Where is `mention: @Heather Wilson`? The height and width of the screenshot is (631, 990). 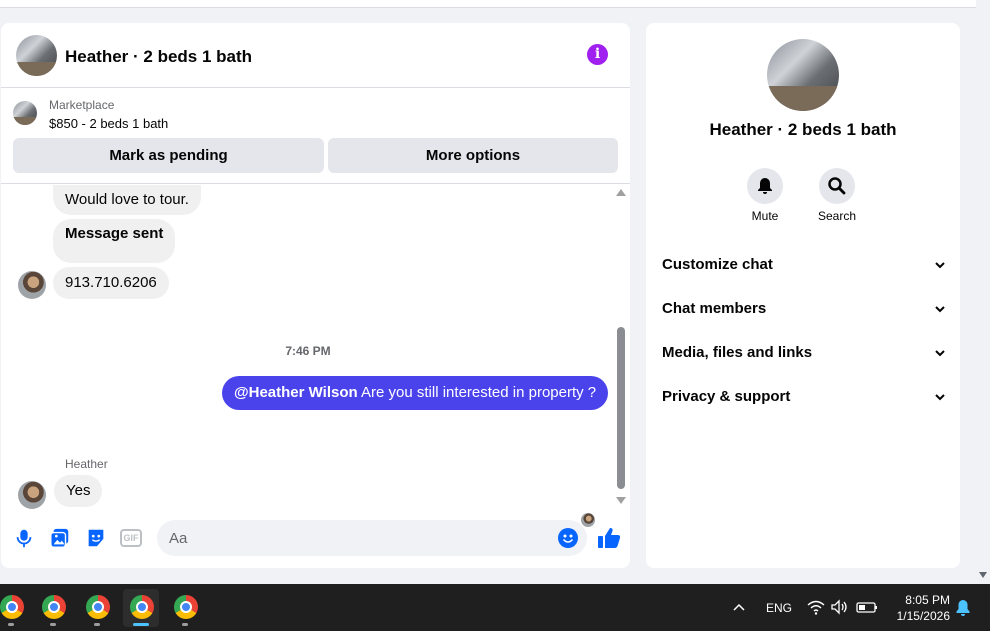
mention: @Heather Wilson is located at coordinates (296, 392).